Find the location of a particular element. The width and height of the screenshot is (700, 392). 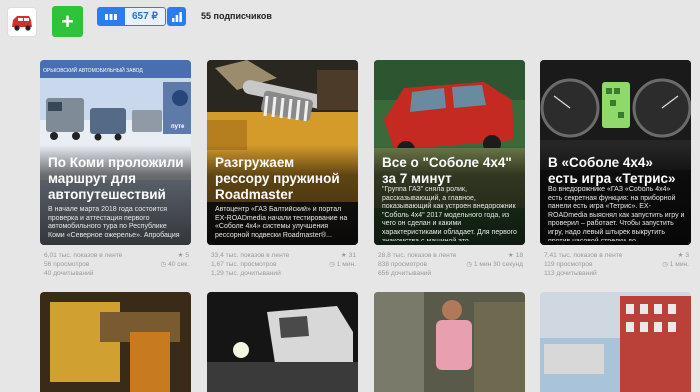

bar-chart-icon is located at coordinates (176, 16).